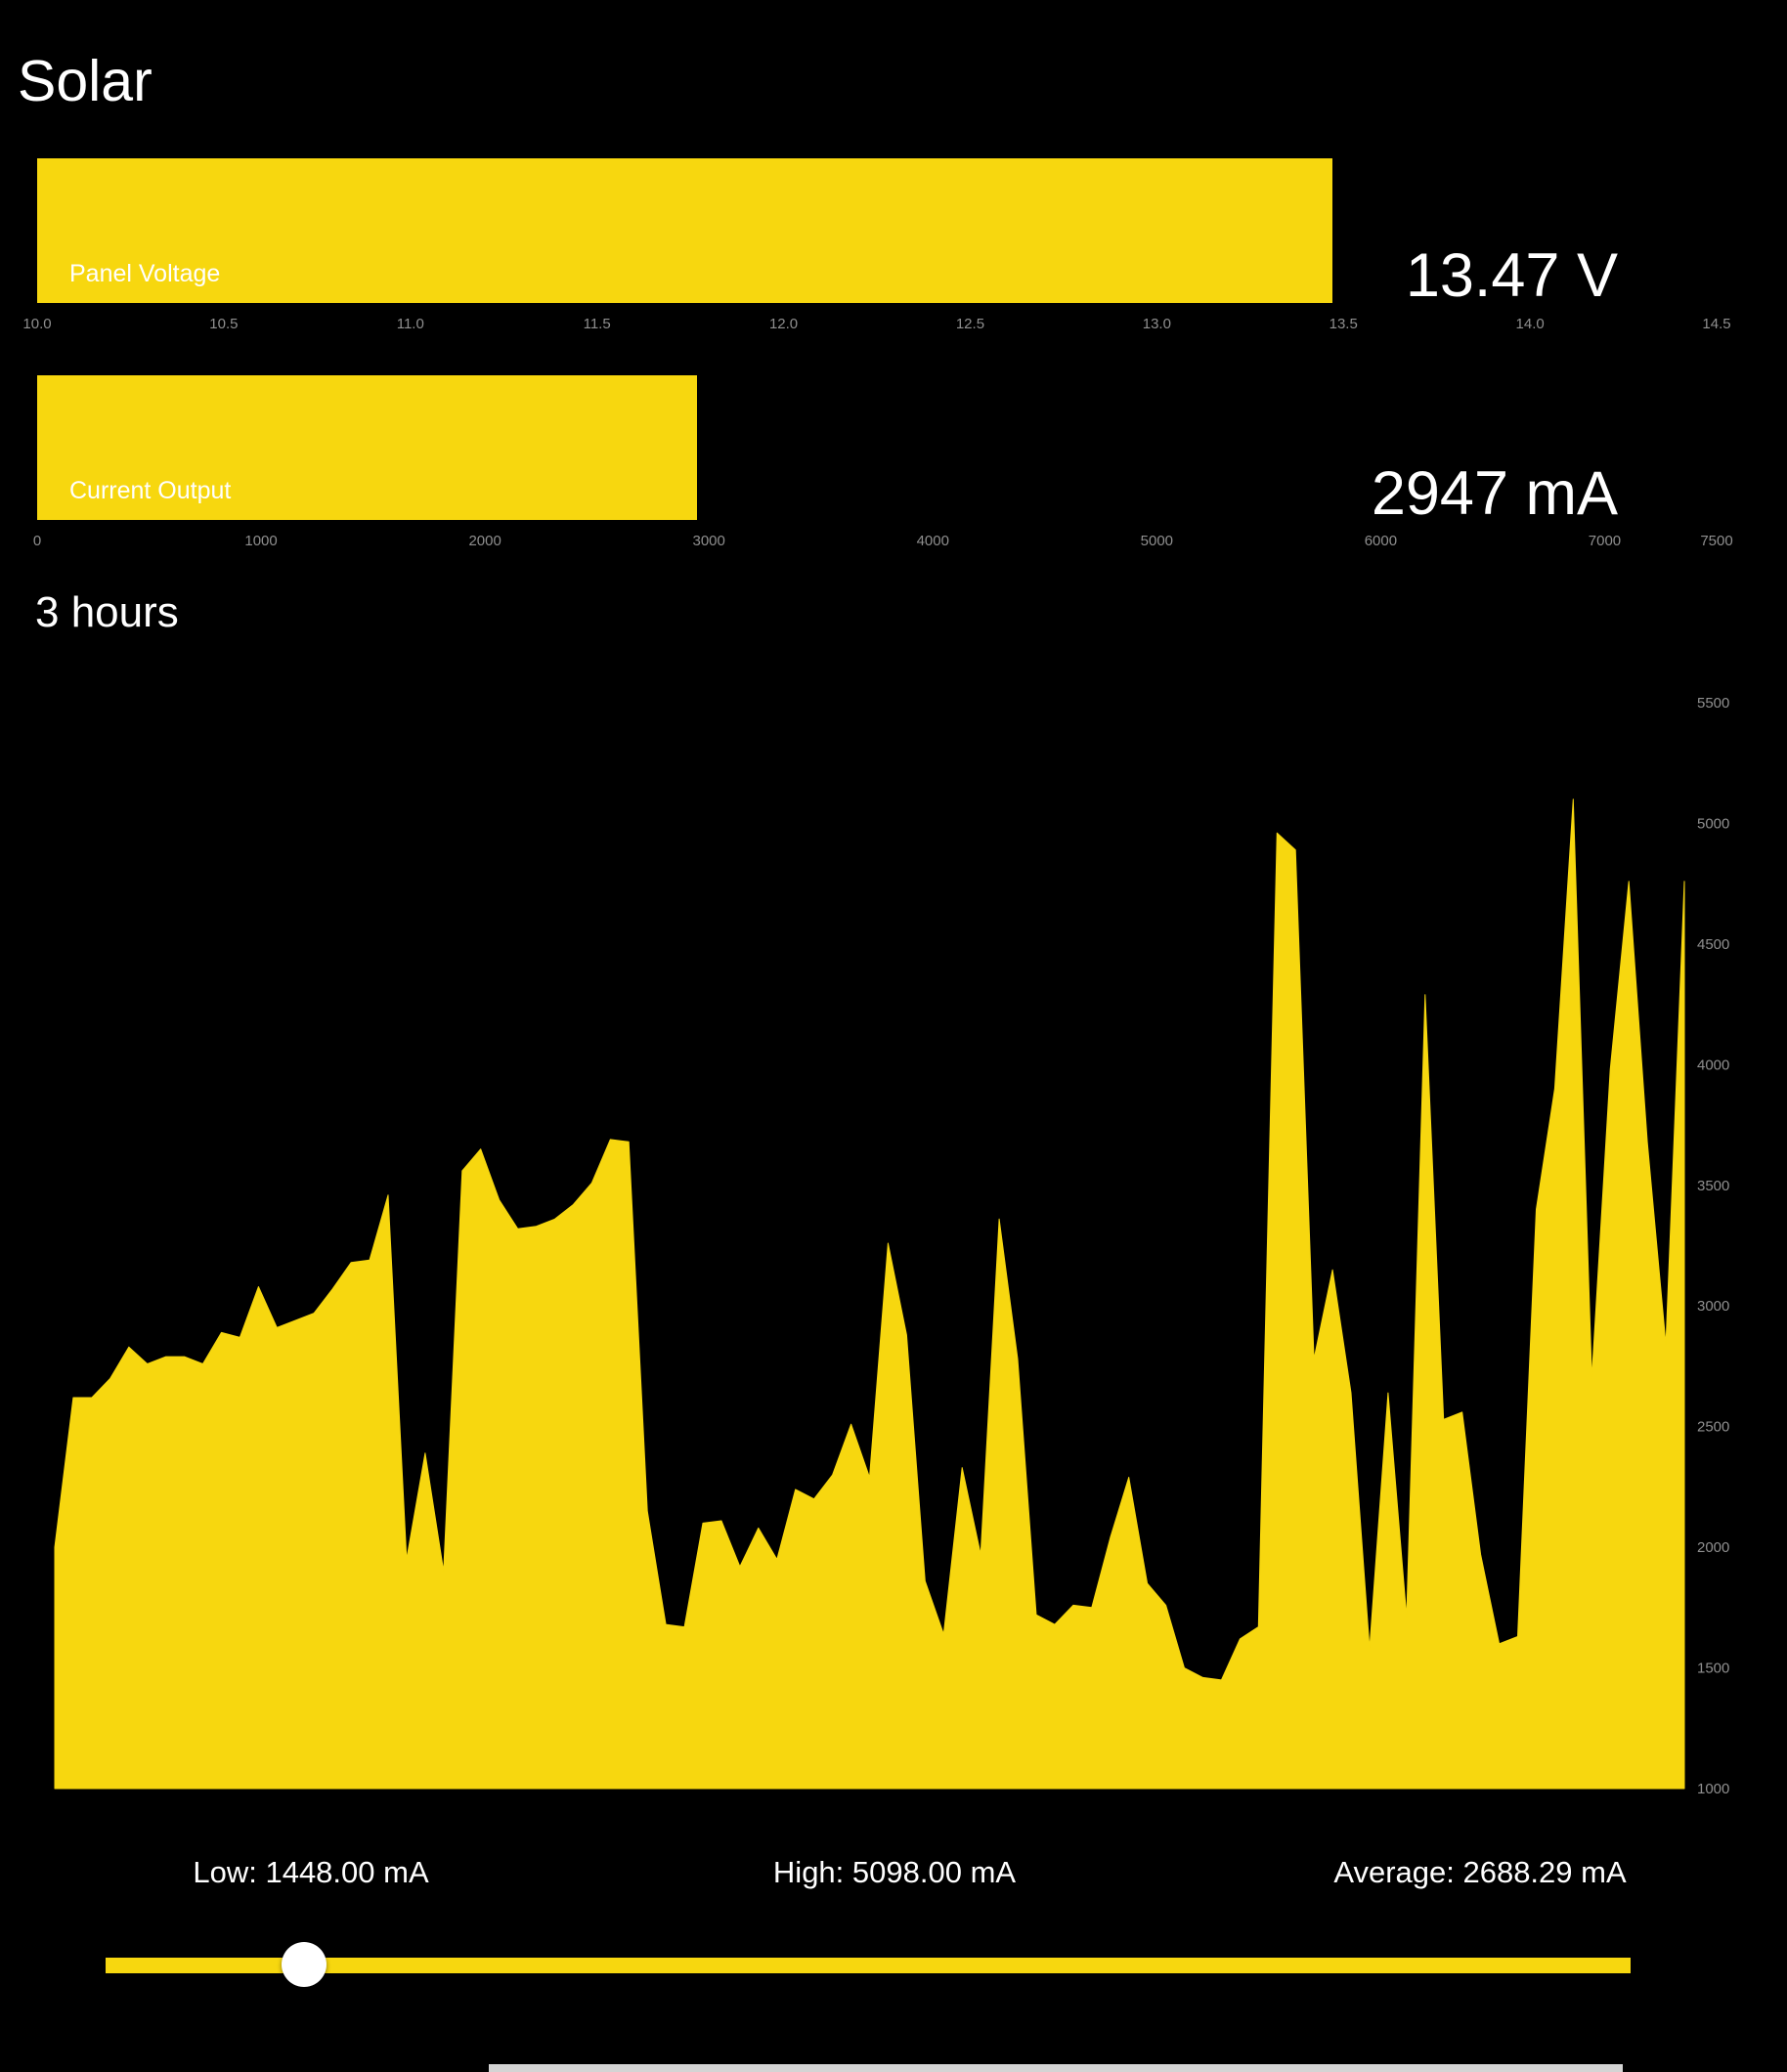  Describe the element at coordinates (1717, 324) in the screenshot. I see `panel-voltage-tick-label: 14.5` at that location.